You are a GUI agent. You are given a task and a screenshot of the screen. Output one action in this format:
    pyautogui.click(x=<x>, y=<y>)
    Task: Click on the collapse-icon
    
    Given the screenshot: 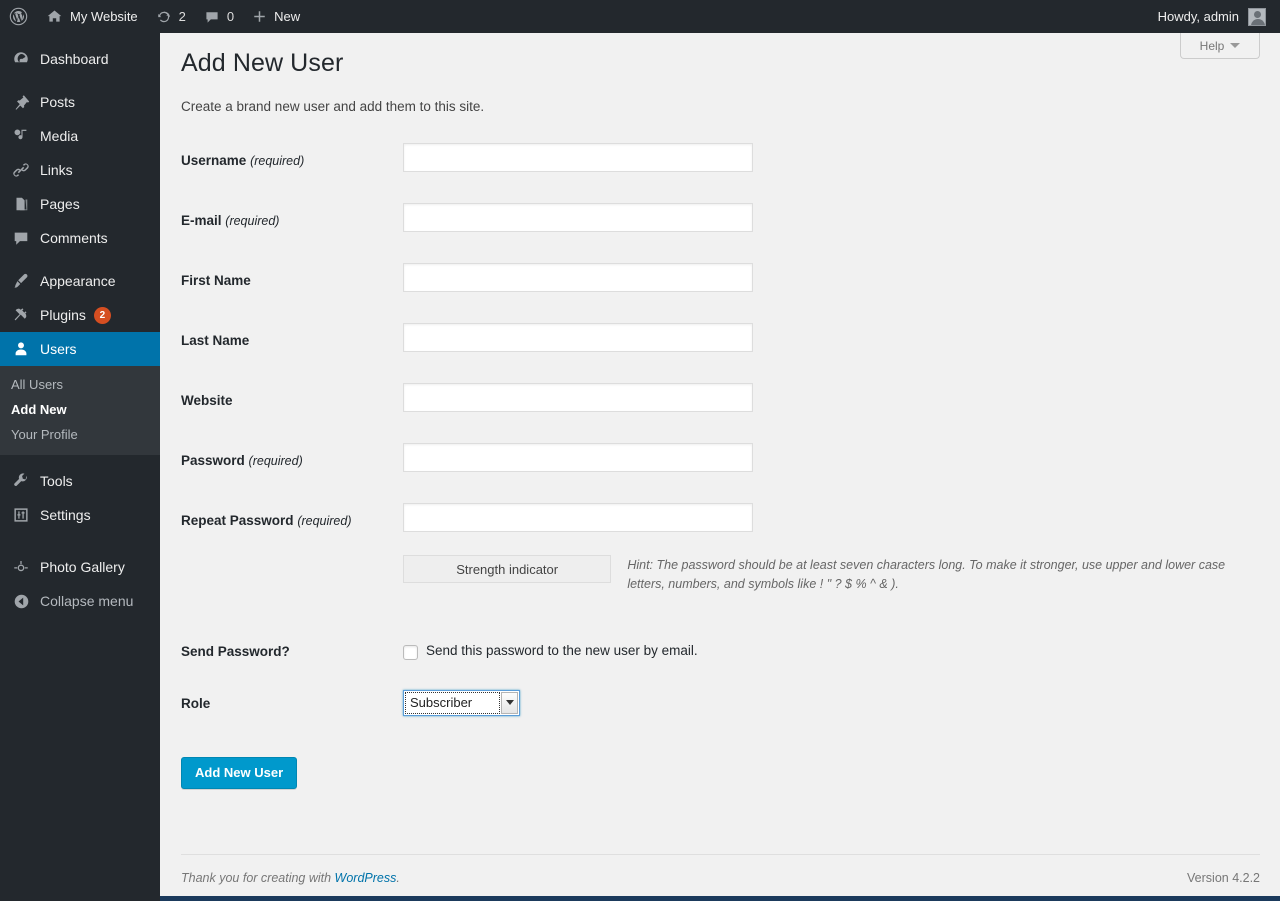 What is the action you would take?
    pyautogui.click(x=21, y=601)
    